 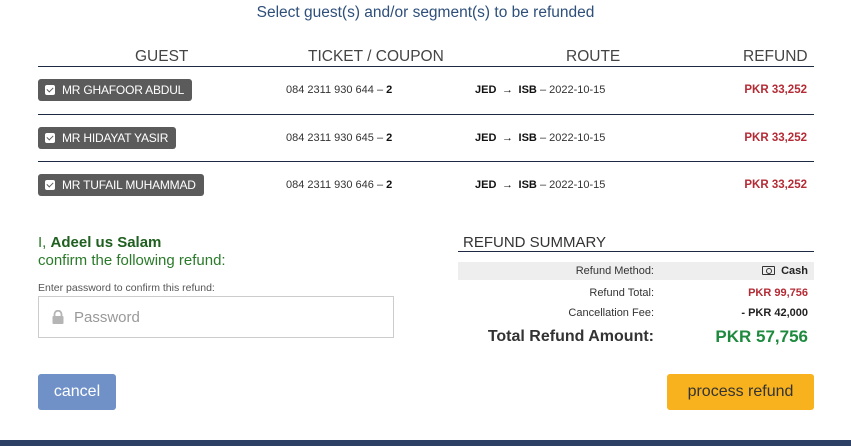 What do you see at coordinates (123, 90) in the screenshot?
I see `guest-name: MR GHAFOOR ABDUL` at bounding box center [123, 90].